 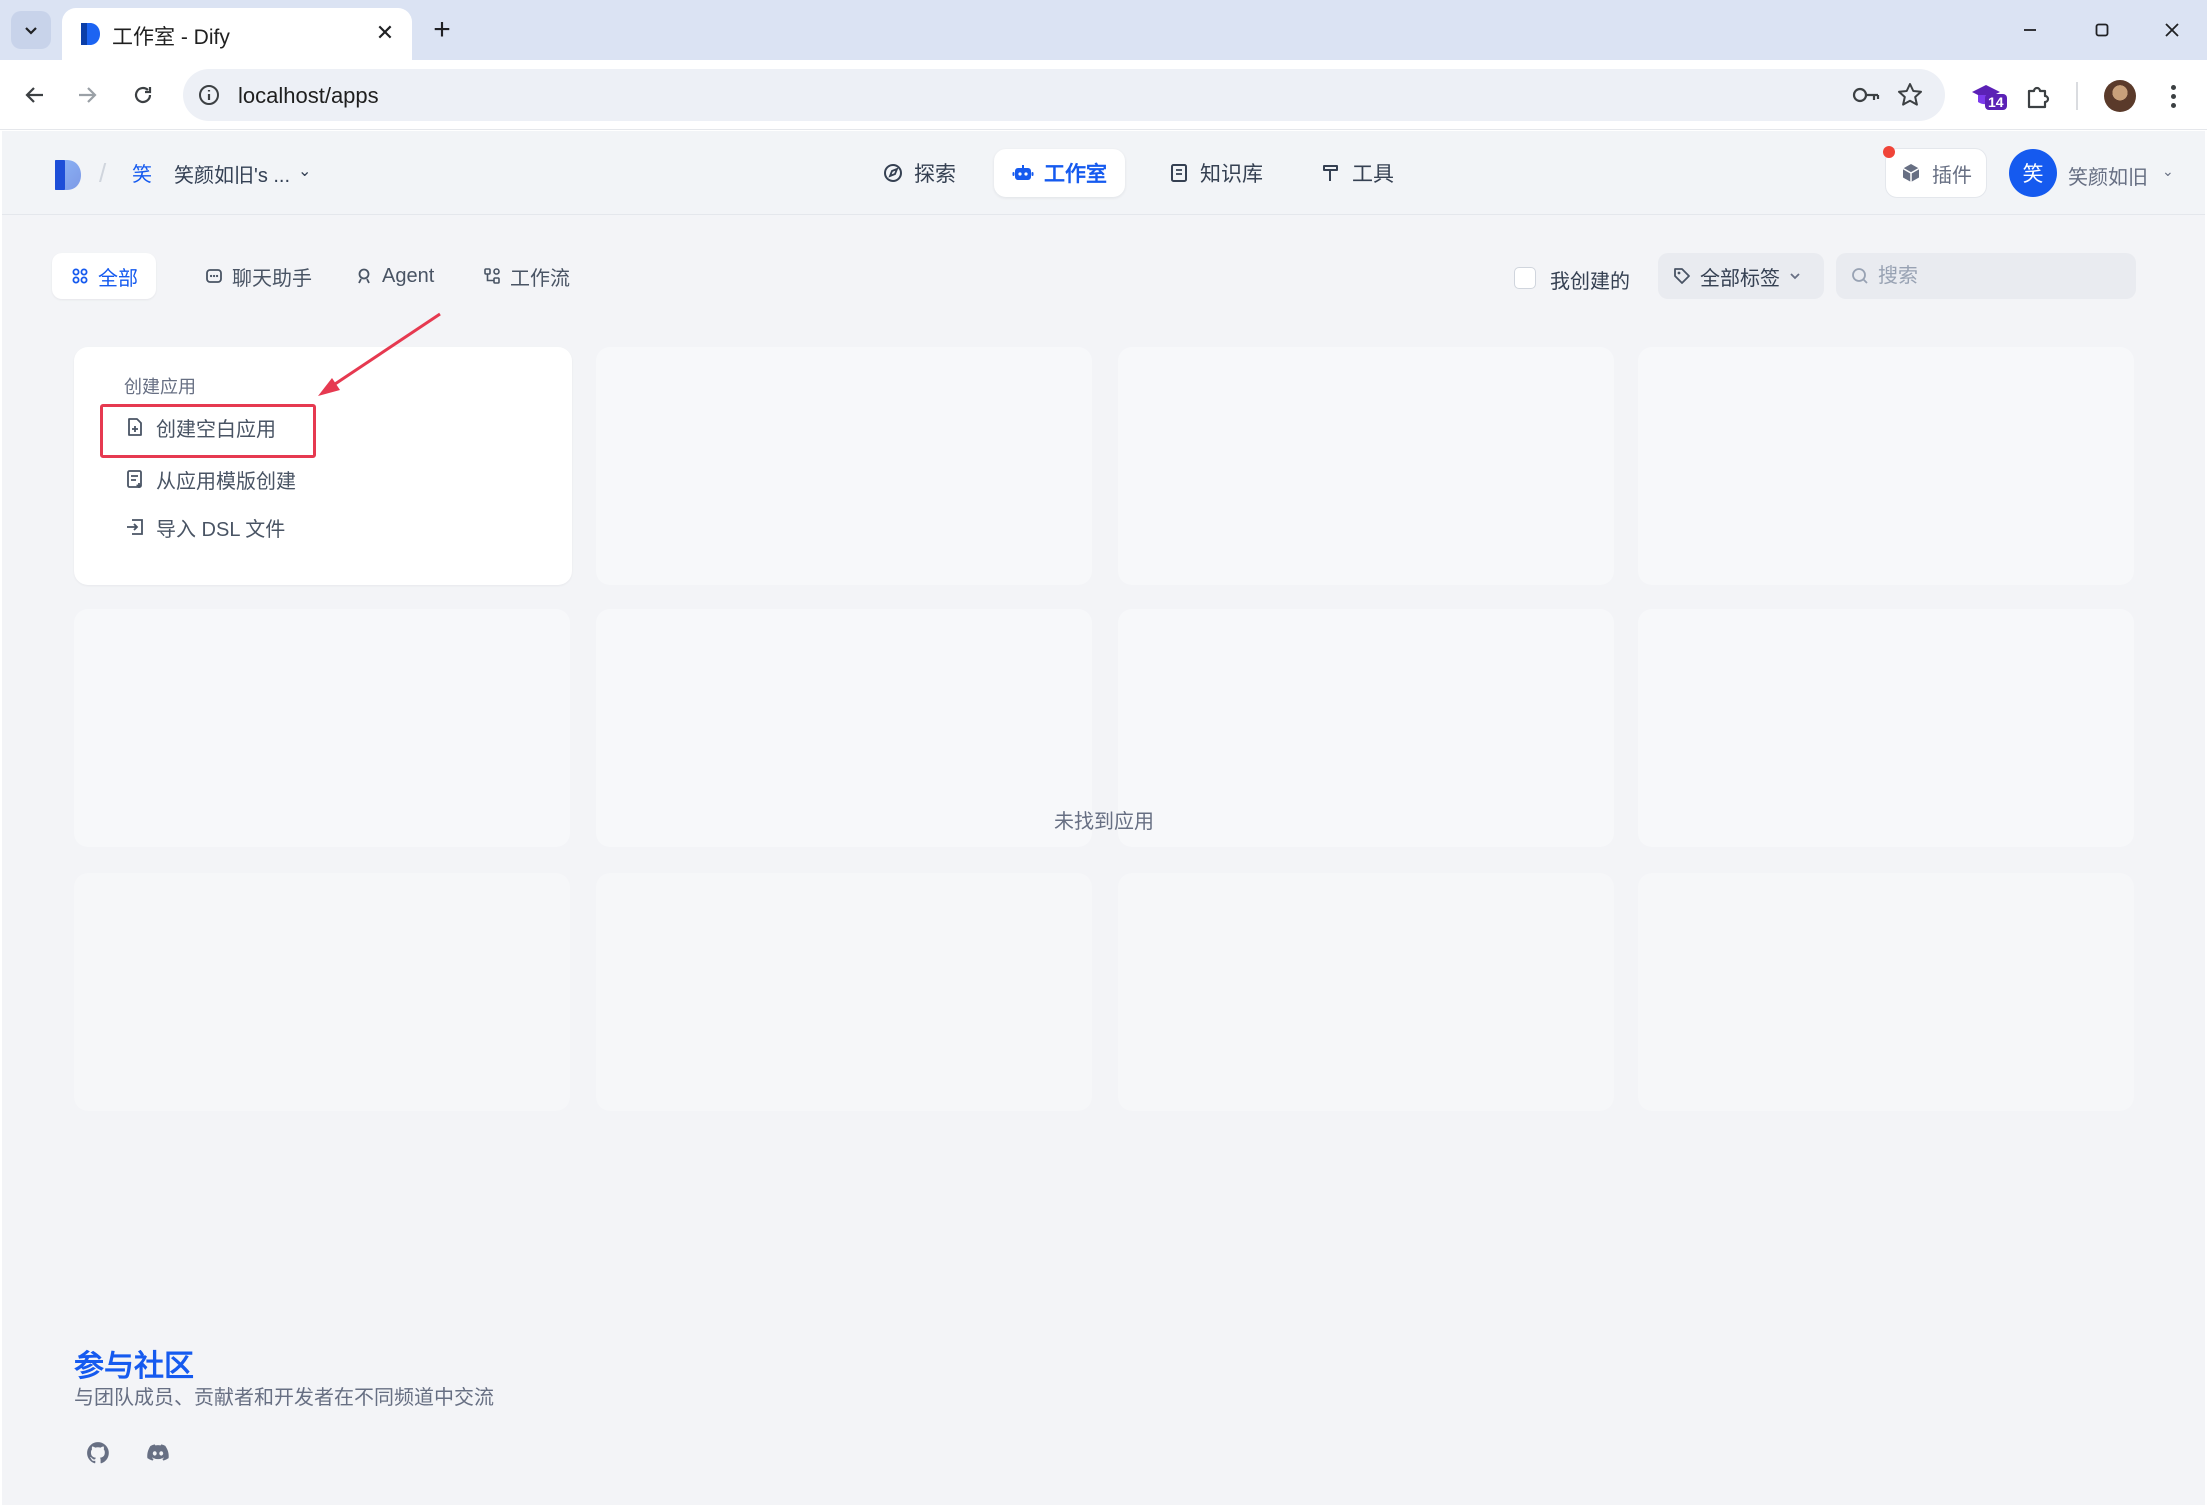 I want to click on maximize-button, so click(x=2102, y=30).